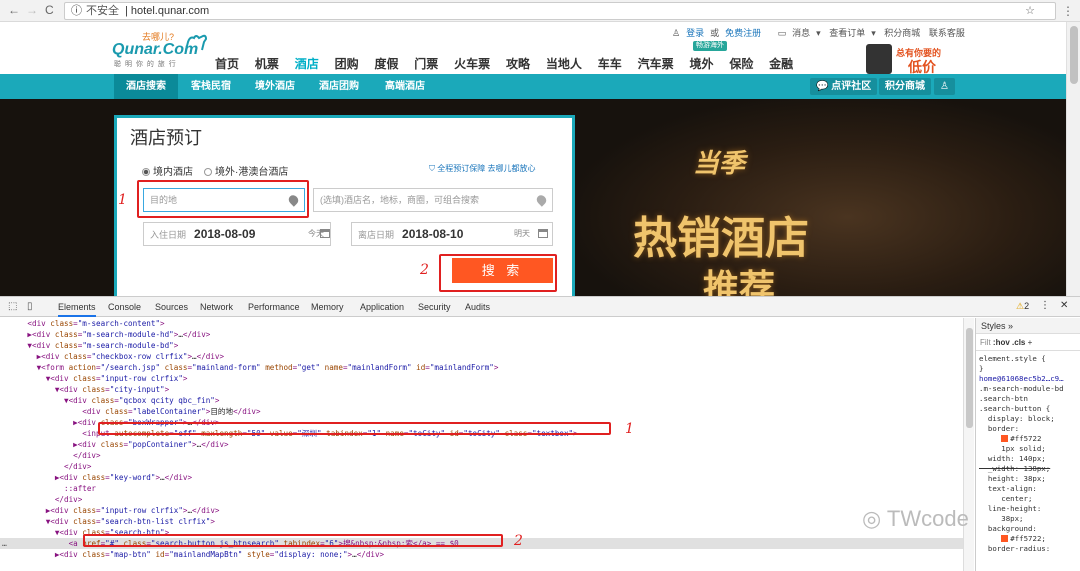 This screenshot has width=1080, height=571. I want to click on tab-network: Network, so click(216, 307).